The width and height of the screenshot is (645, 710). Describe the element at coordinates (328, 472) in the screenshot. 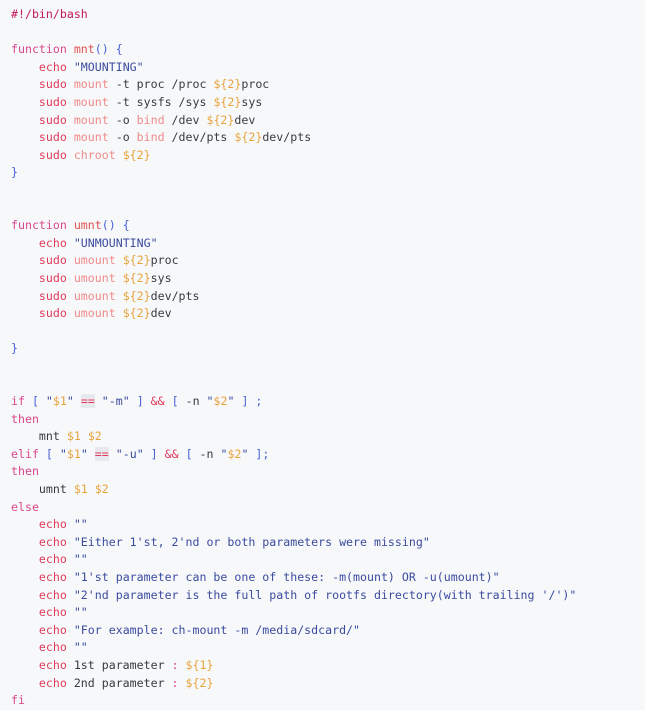

I see `code-line: then` at that location.